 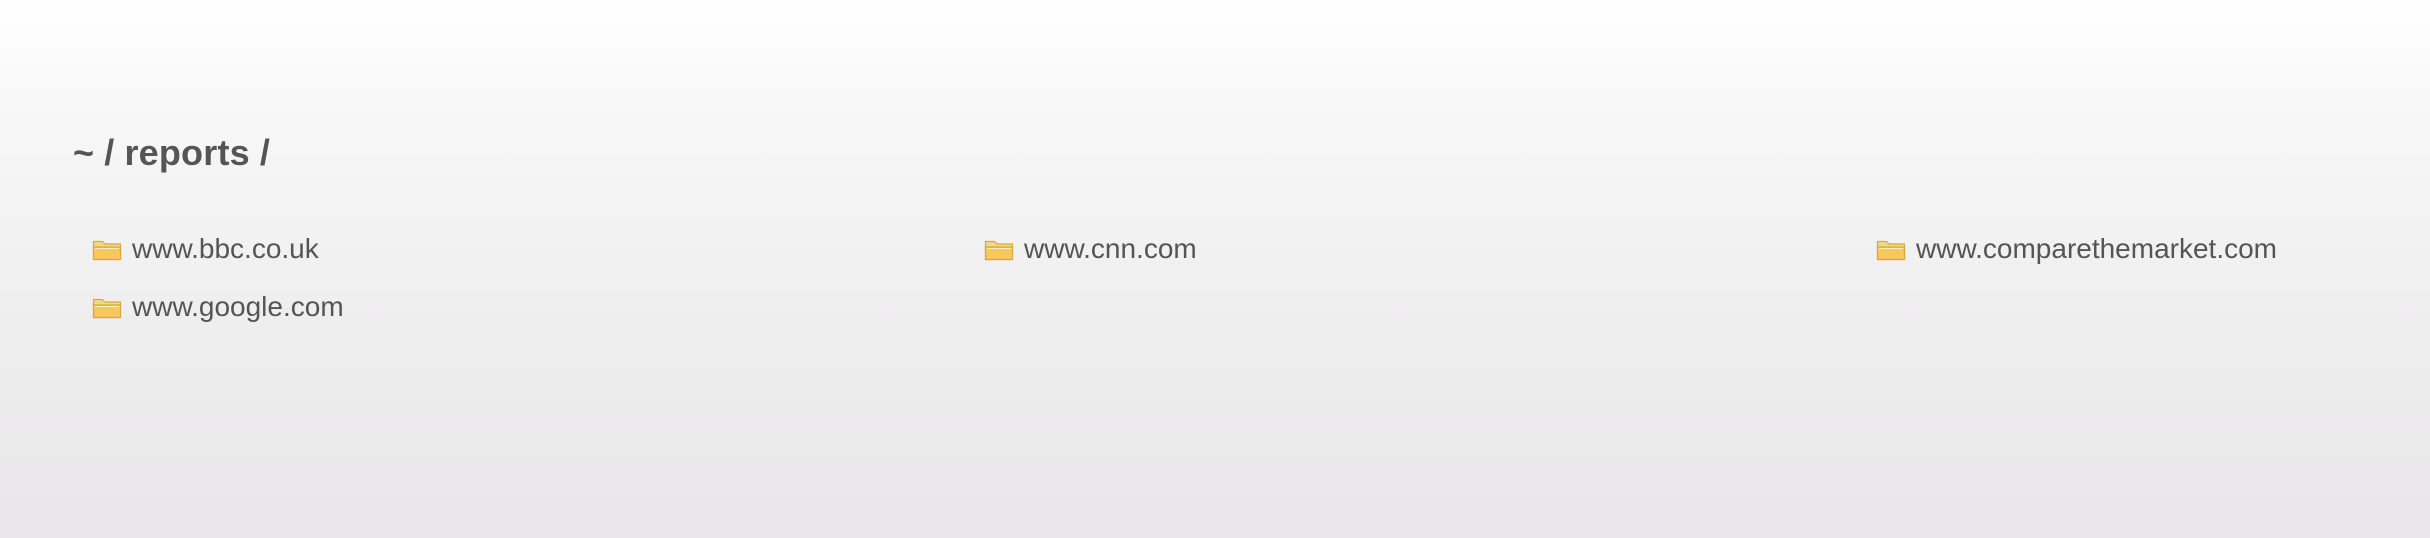 What do you see at coordinates (225, 248) in the screenshot?
I see `folder-item-label: www.bbc.co.uk` at bounding box center [225, 248].